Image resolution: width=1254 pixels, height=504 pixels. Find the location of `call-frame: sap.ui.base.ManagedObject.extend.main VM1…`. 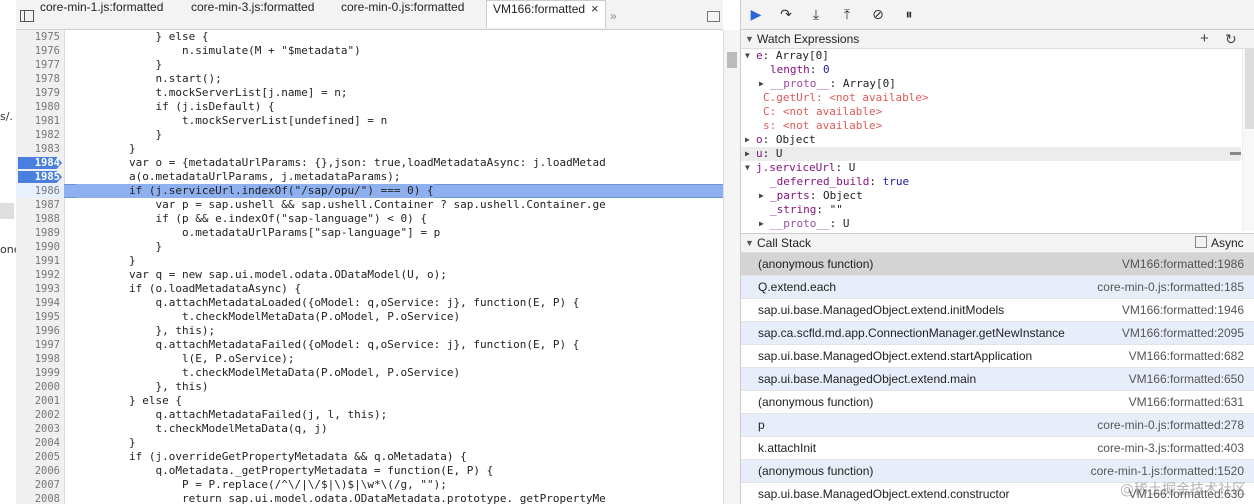

call-frame: sap.ui.base.ManagedObject.extend.main VM1… is located at coordinates (997, 379).